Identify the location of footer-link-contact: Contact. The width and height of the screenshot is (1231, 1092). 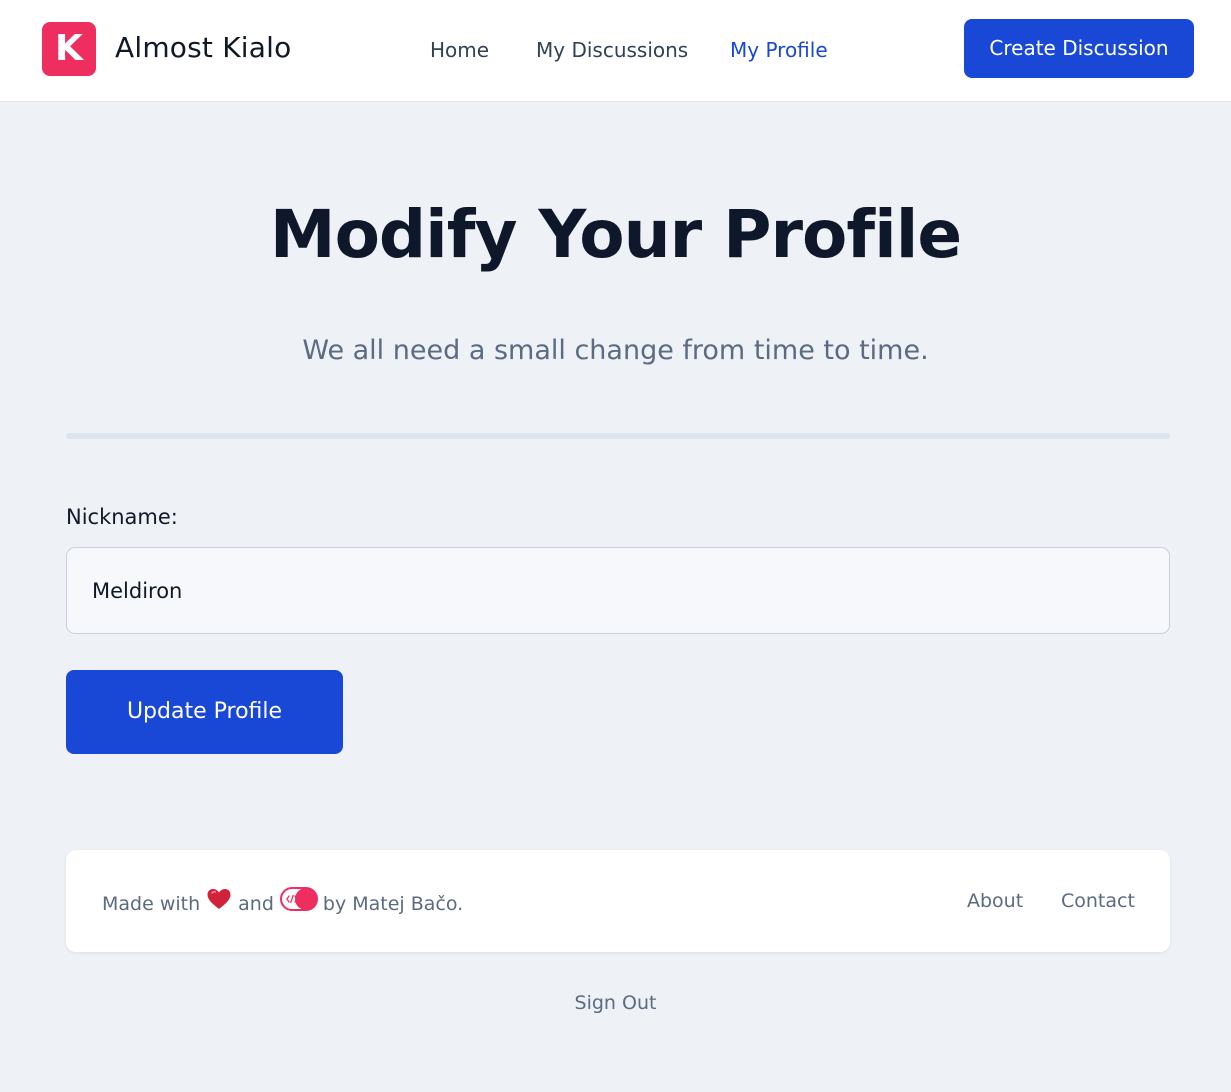
(1098, 901).